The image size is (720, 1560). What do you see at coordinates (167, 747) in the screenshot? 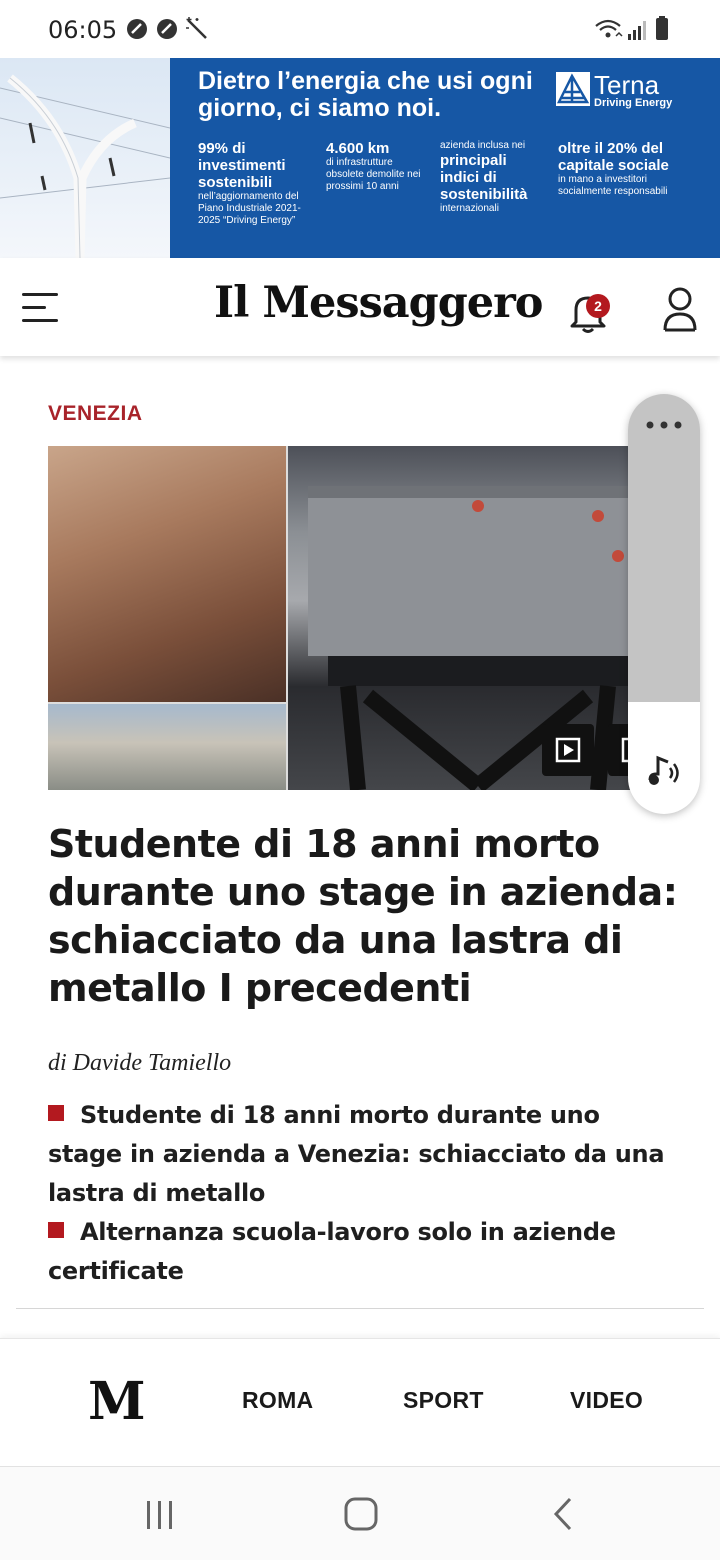
I see `photo-street` at bounding box center [167, 747].